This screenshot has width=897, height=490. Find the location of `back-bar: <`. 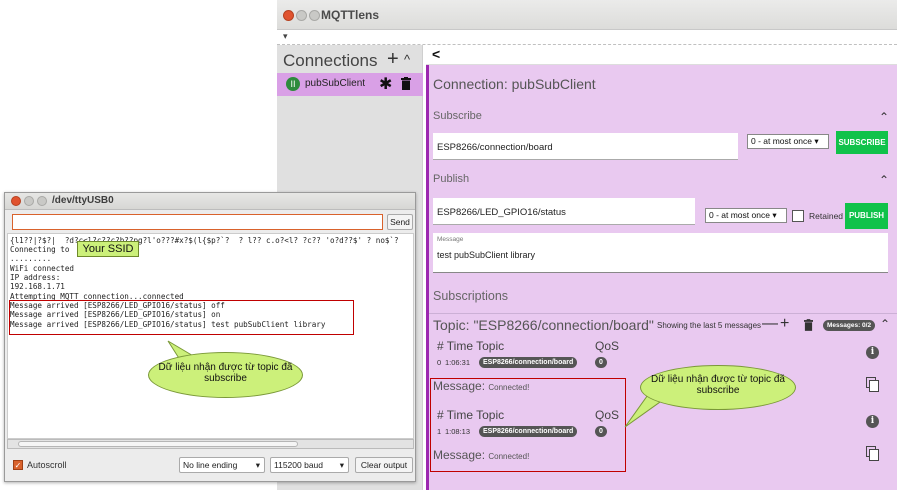

back-bar: < is located at coordinates (661, 55).